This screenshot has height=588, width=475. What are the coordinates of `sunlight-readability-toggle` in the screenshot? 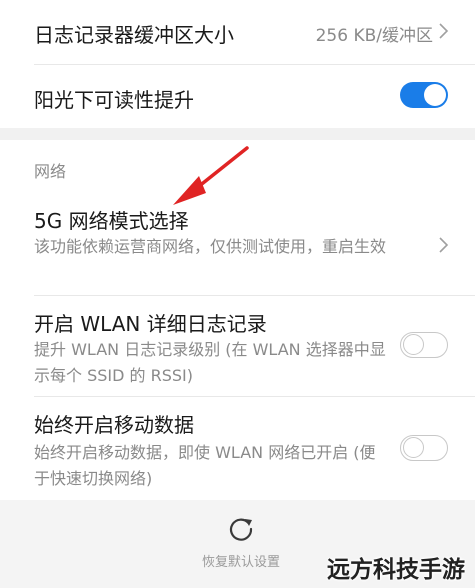 It's located at (424, 95).